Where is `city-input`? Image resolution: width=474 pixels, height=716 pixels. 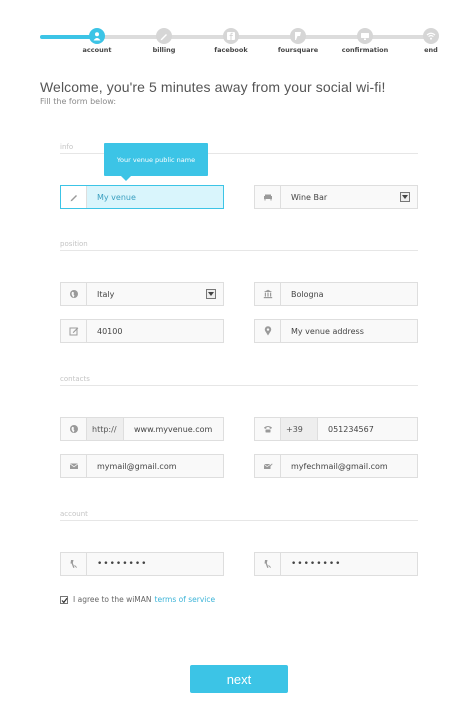
city-input is located at coordinates (349, 294).